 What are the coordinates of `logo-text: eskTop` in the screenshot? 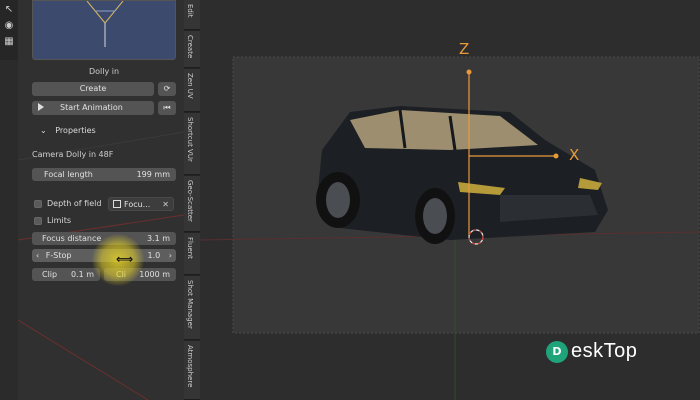 It's located at (604, 351).